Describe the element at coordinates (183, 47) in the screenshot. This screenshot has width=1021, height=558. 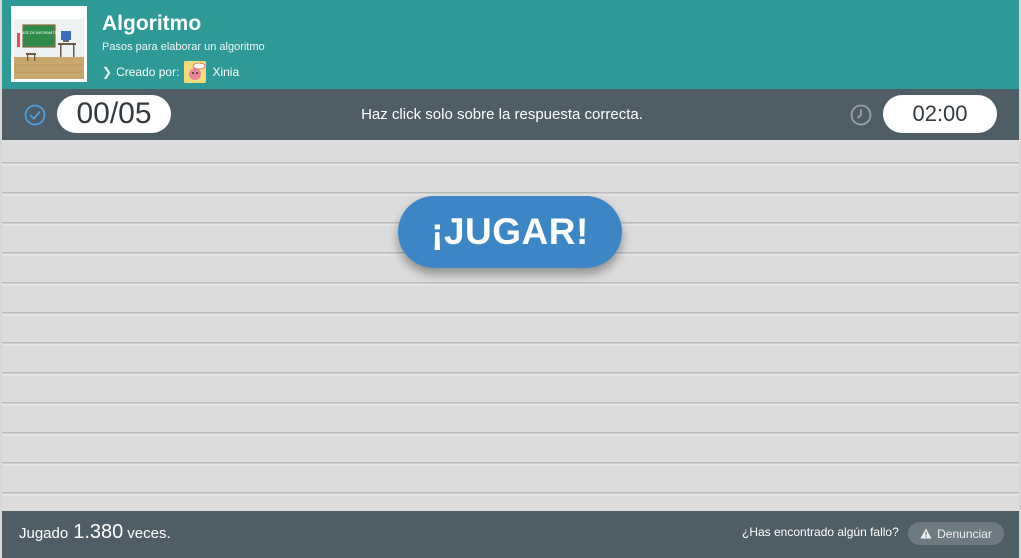
I see `game-description: Pasos para elaborar un algoritmo` at that location.